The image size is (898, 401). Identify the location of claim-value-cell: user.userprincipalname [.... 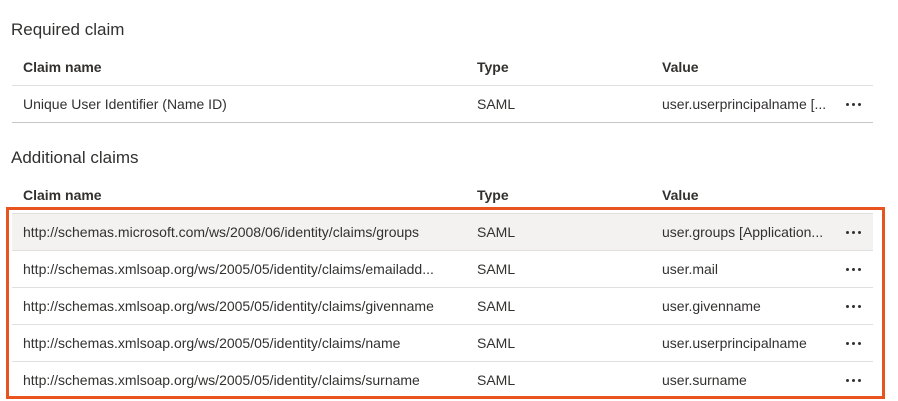
(744, 104).